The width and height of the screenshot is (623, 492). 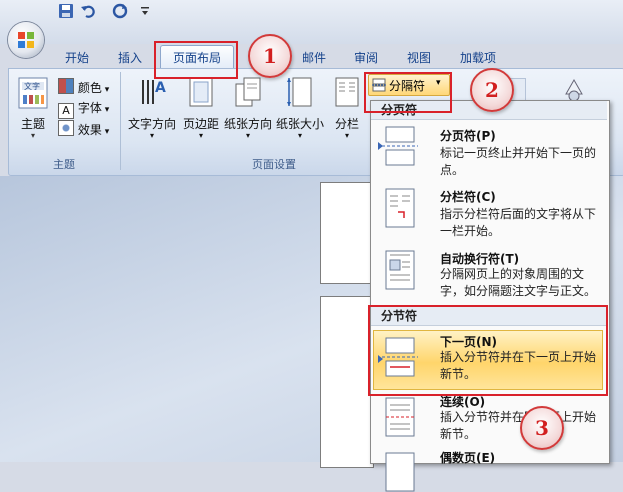 I want to click on undo-icon, so click(x=88, y=11).